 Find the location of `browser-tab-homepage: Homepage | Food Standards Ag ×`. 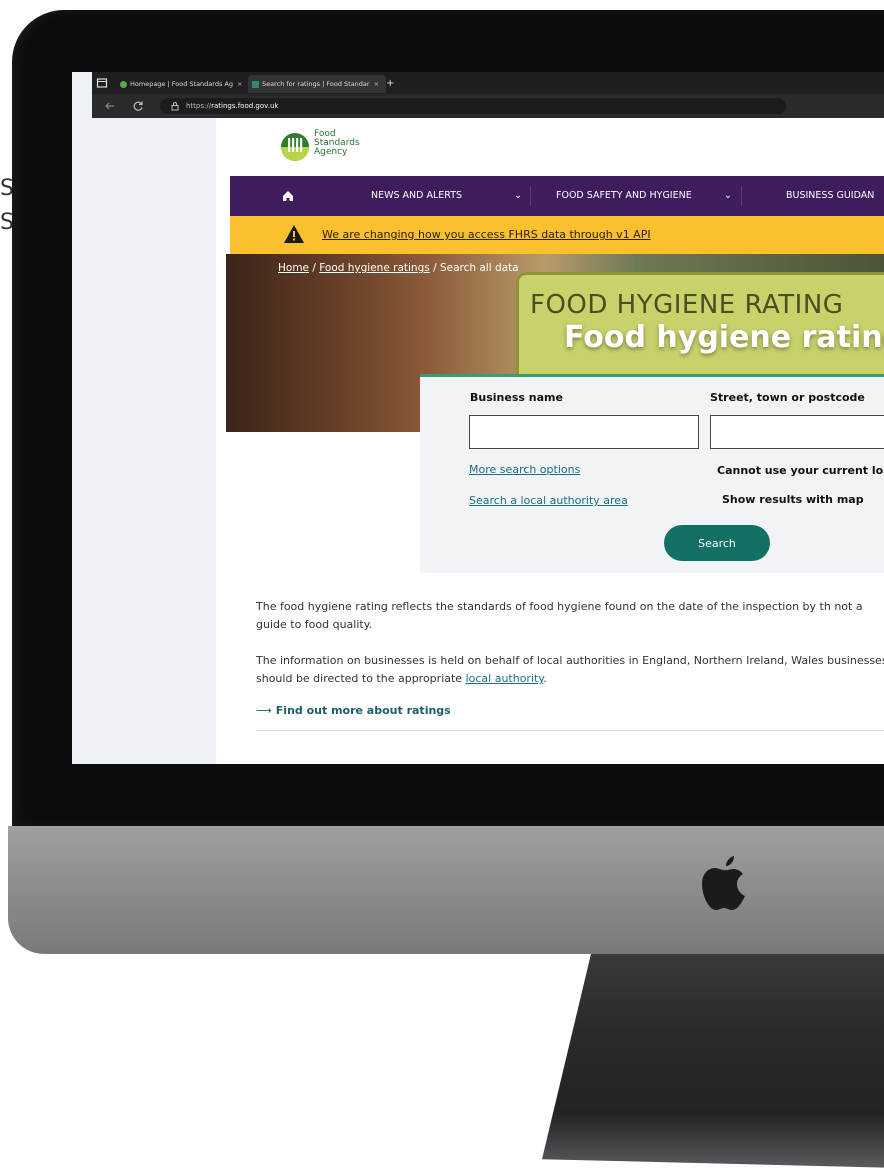

browser-tab-homepage: Homepage | Food Standards Ag × is located at coordinates (184, 84).